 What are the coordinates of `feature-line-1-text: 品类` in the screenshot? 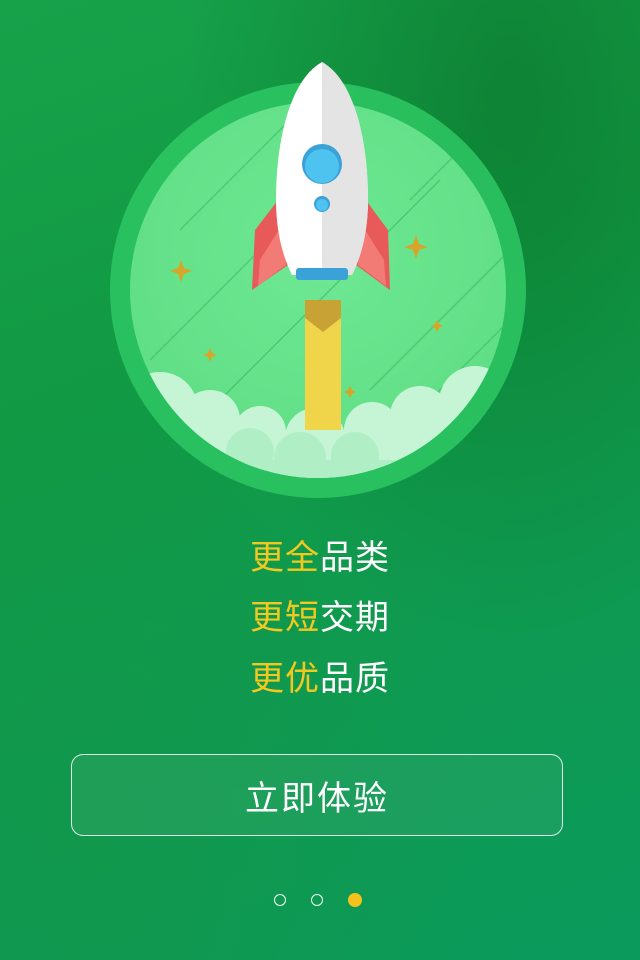 It's located at (355, 558).